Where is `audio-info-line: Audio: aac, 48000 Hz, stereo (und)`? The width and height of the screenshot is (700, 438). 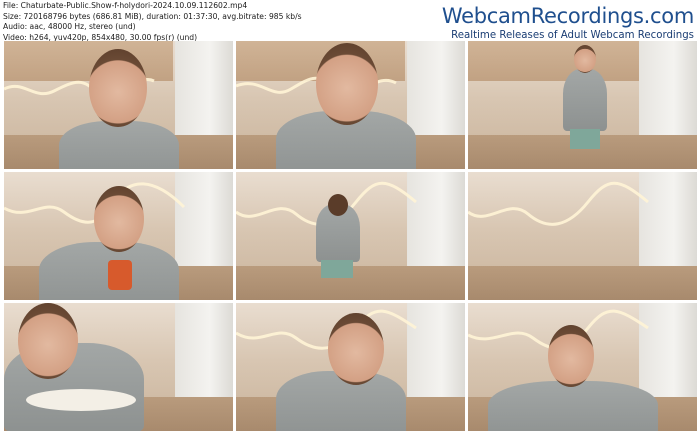 audio-info-line: Audio: aac, 48000 Hz, stereo (und) is located at coordinates (69, 27).